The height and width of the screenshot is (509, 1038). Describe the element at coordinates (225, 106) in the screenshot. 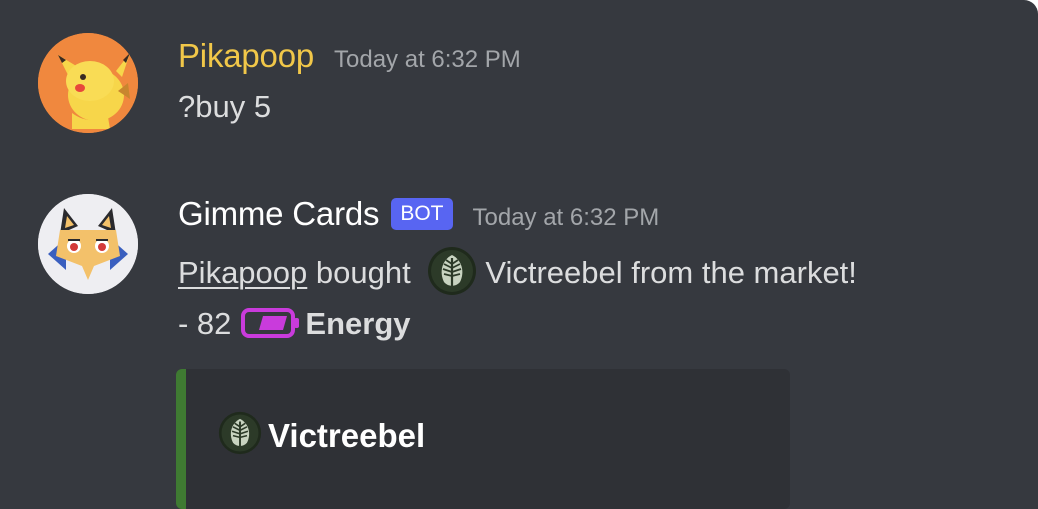

I see `message-content: ?buy 5` at that location.